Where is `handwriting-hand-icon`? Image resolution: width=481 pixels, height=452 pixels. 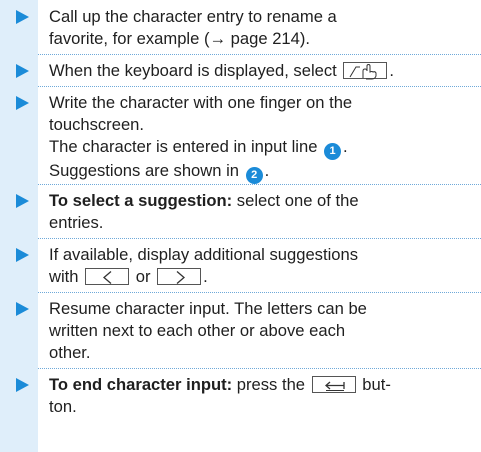
handwriting-hand-icon is located at coordinates (365, 71).